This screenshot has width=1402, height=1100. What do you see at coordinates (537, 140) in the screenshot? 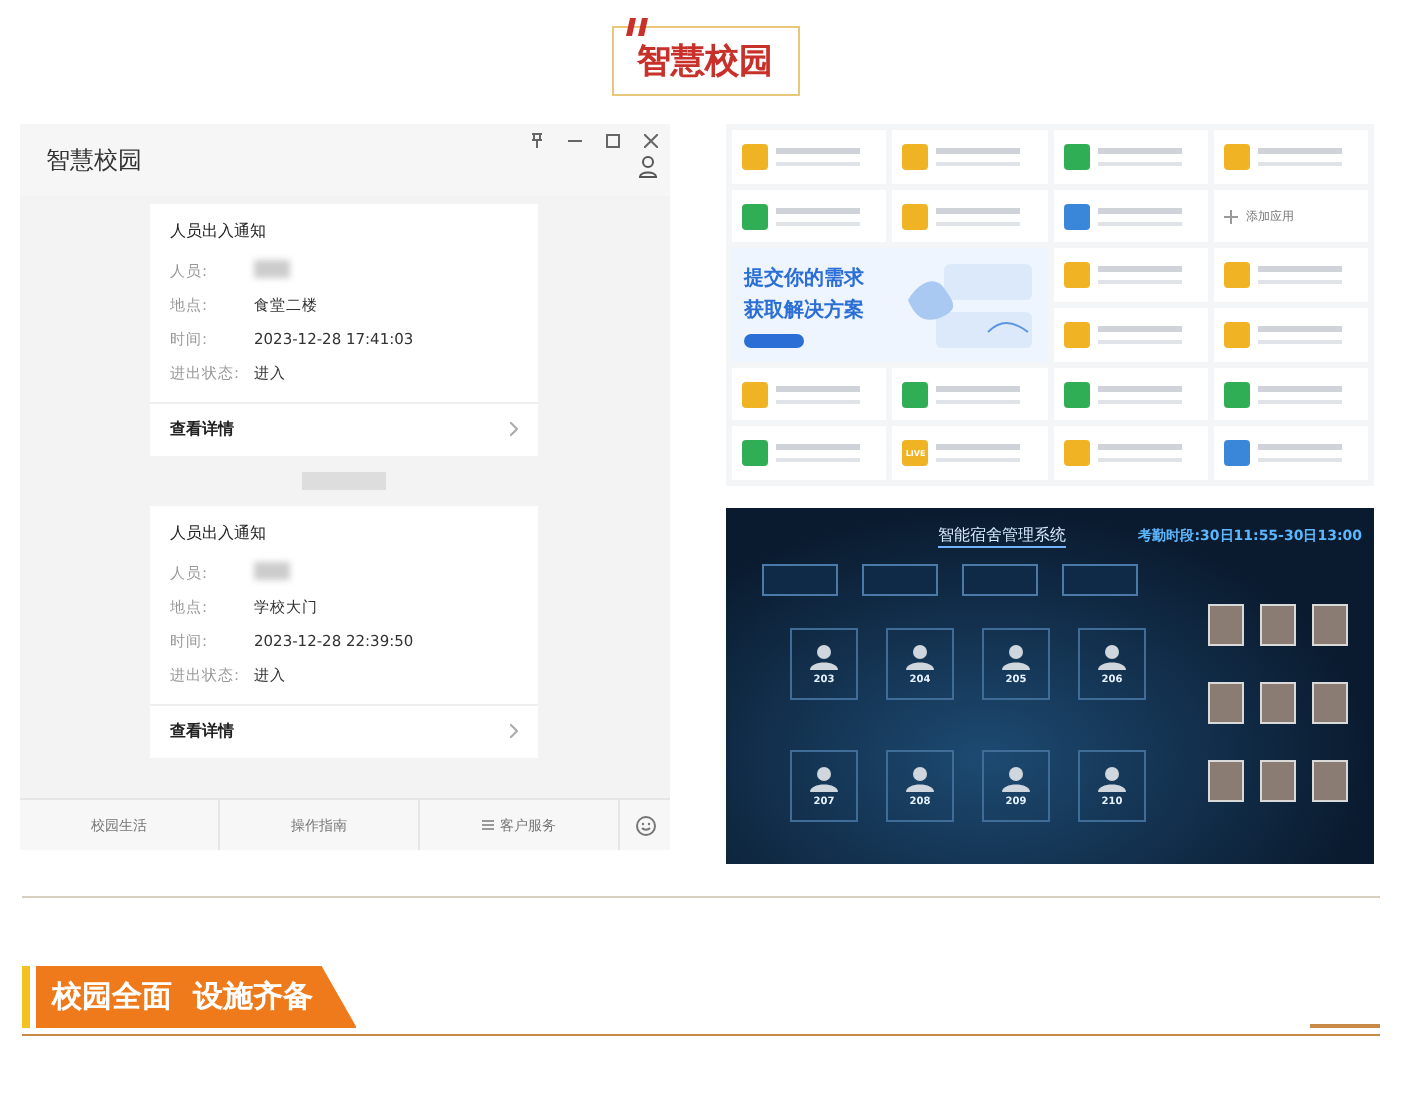
I see `pin-icon` at bounding box center [537, 140].